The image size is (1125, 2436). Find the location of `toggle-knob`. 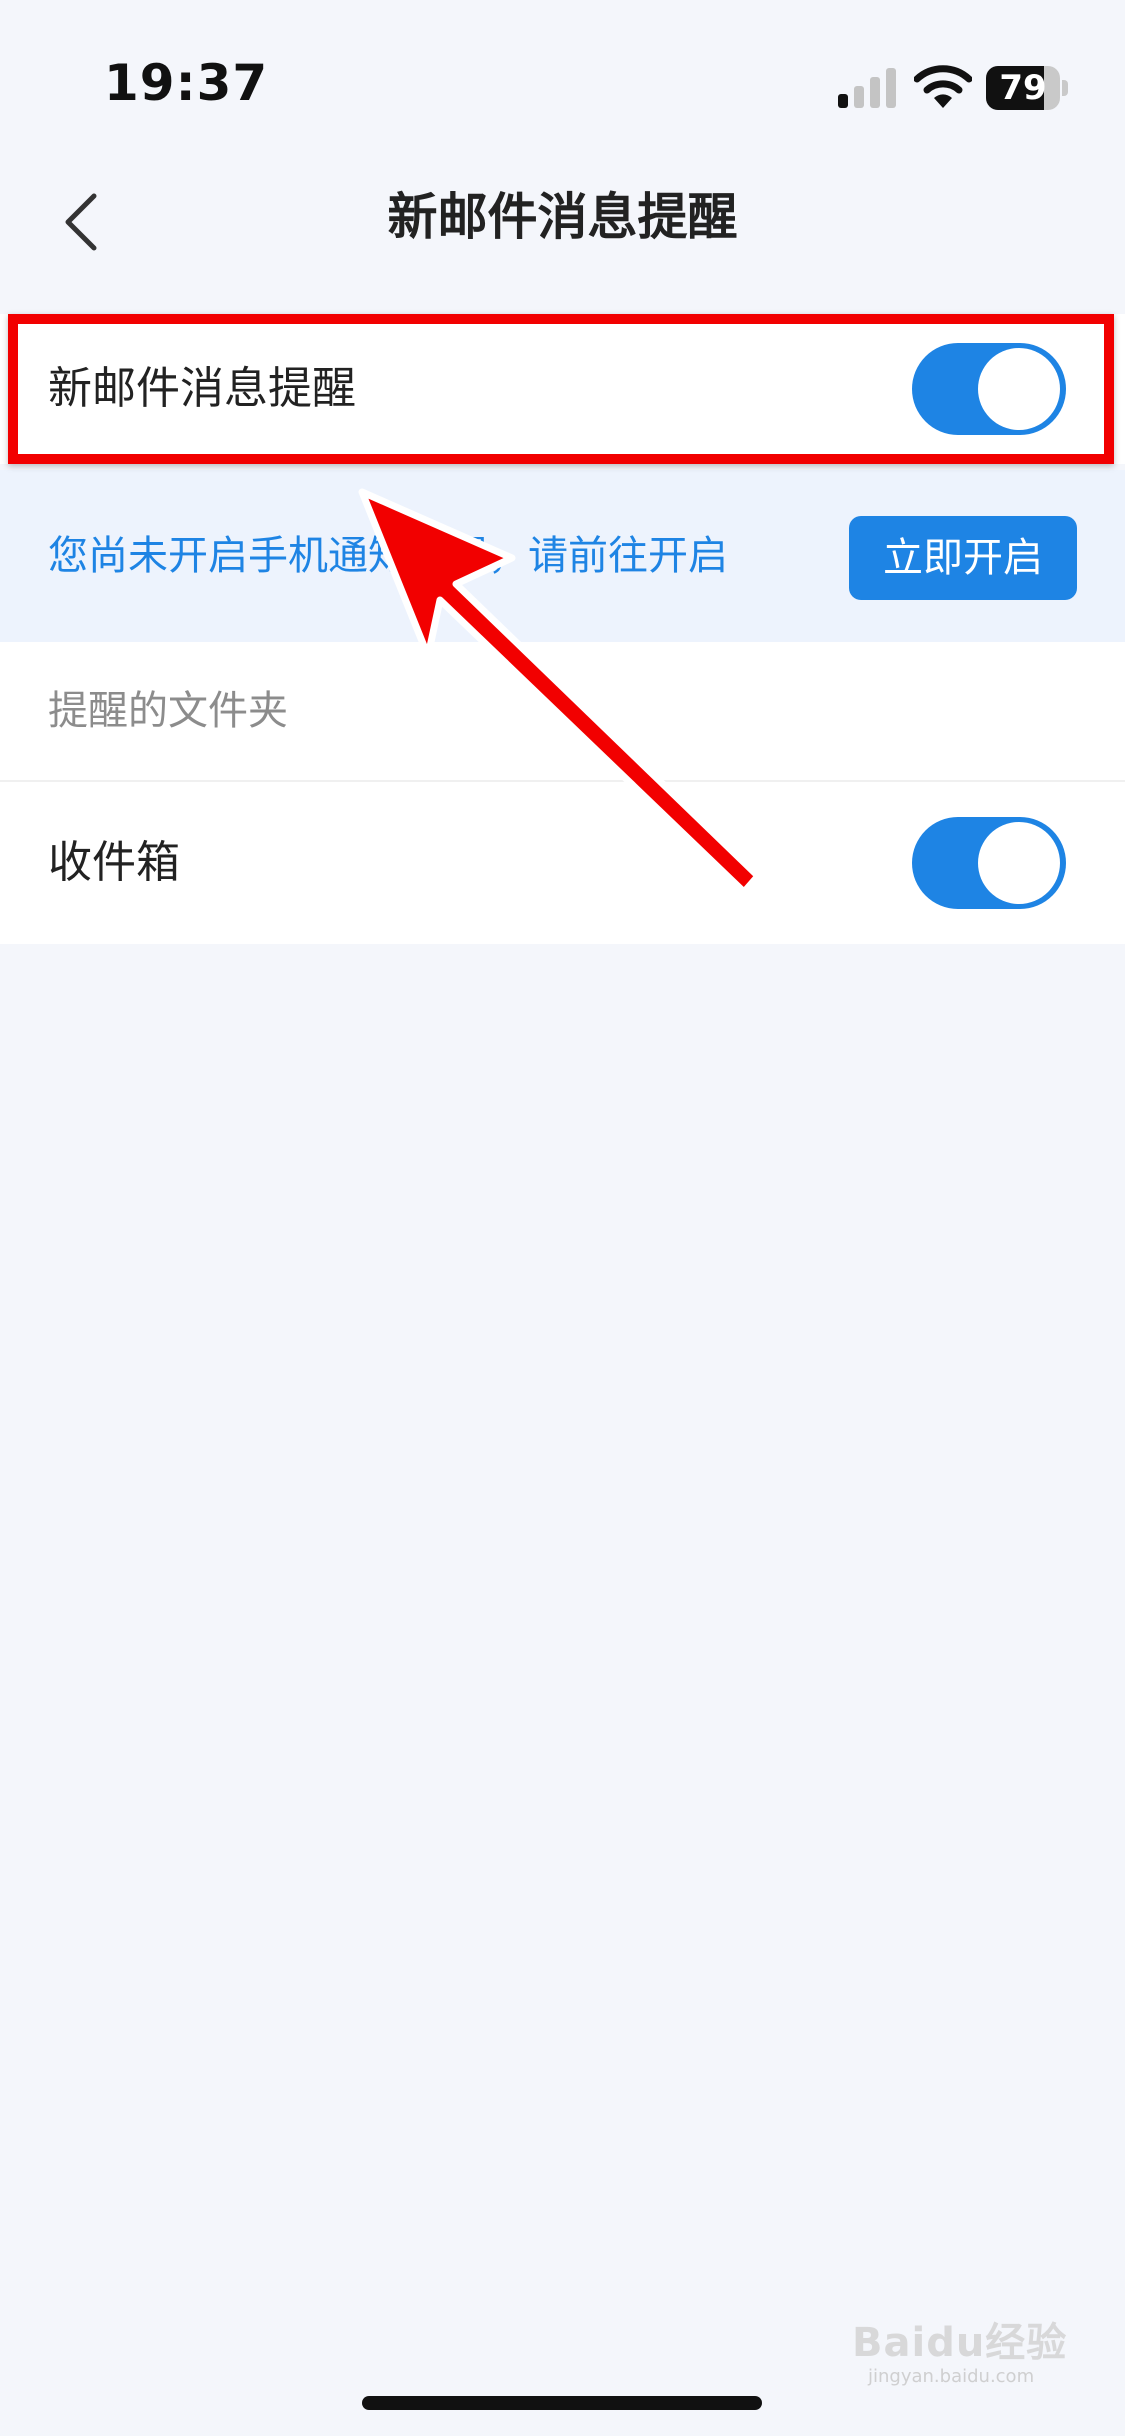

toggle-knob is located at coordinates (1019, 863).